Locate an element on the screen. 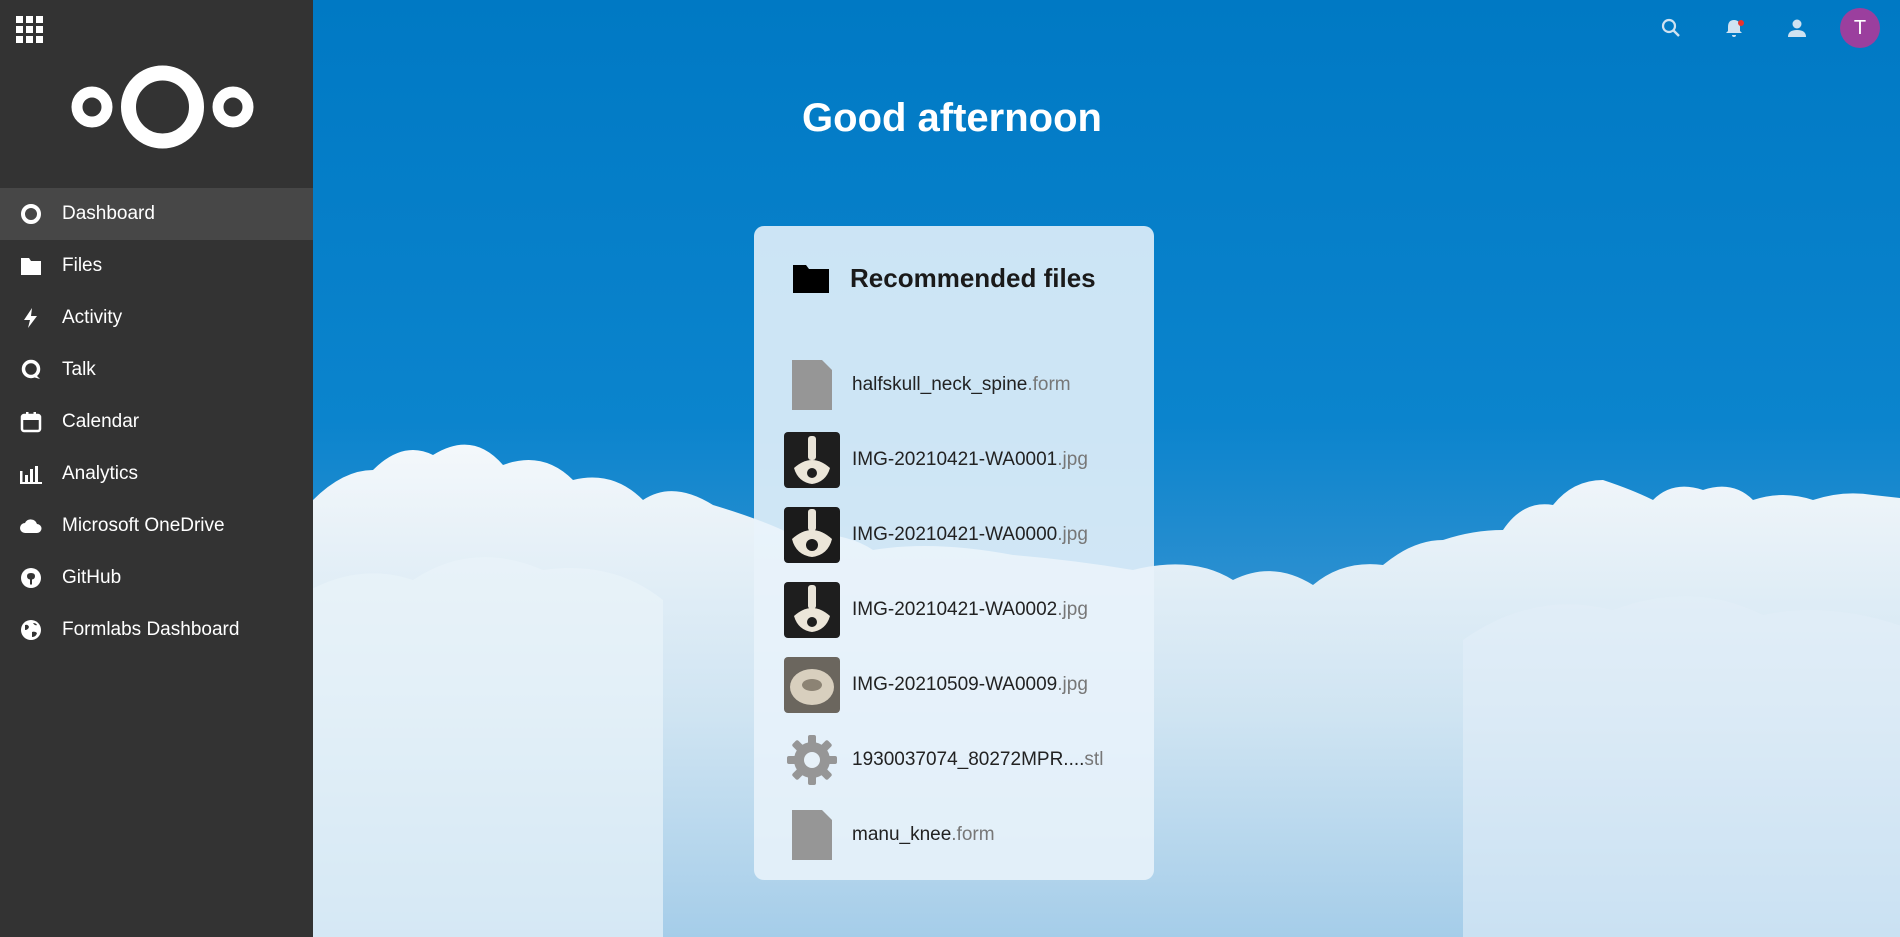  list-item: halfskull_neck_spine.form is located at coordinates (964, 384).